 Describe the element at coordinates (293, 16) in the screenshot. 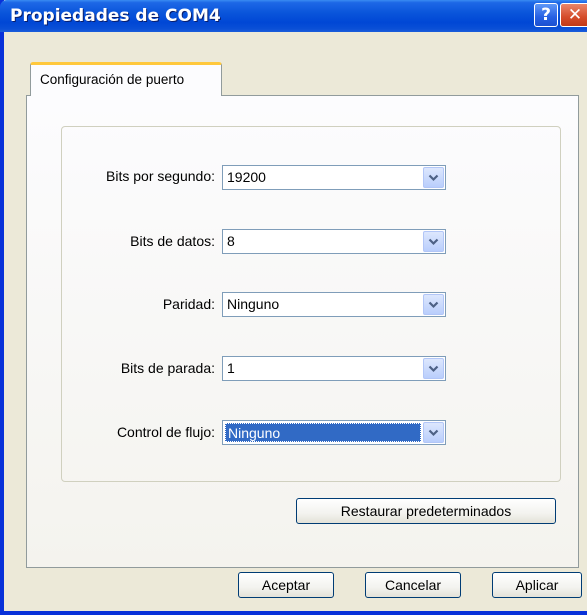

I see `title-bar: Propiedades de COM4 ? ✕` at that location.